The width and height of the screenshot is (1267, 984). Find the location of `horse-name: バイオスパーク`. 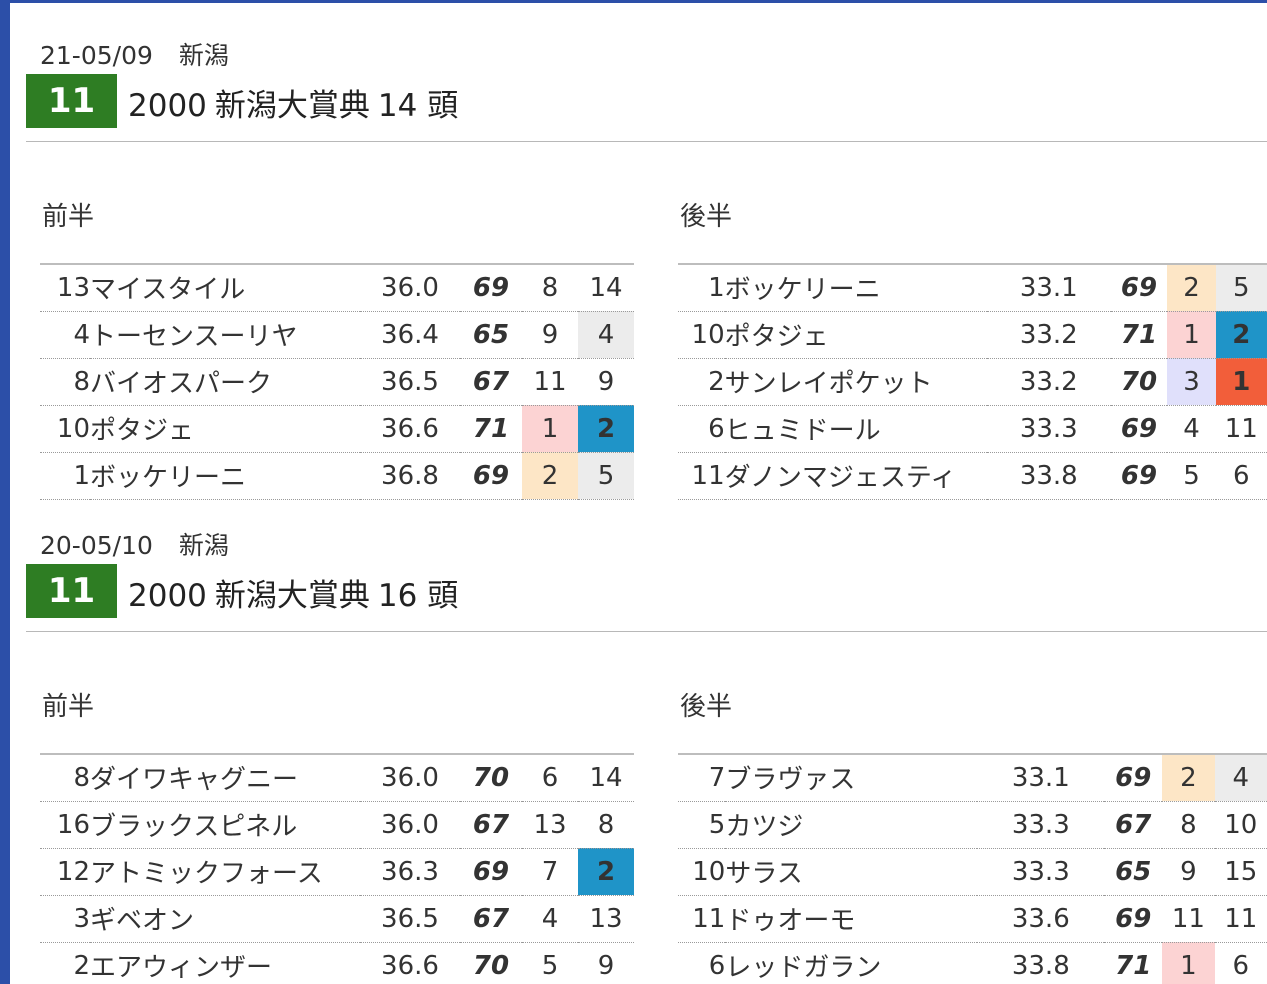

horse-name: バイオスパーク is located at coordinates (225, 382).